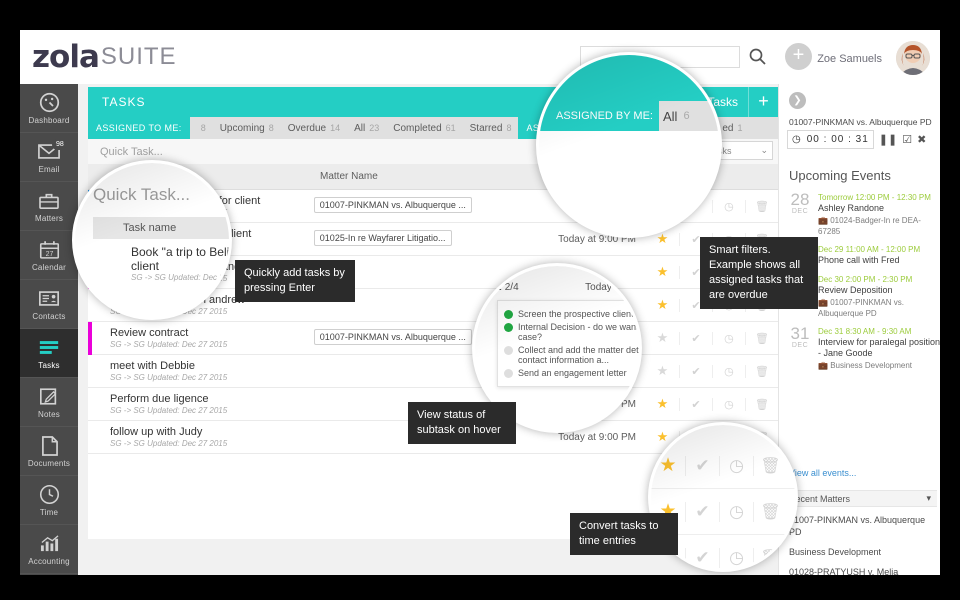 Image resolution: width=960 pixels, height=600 pixels. Describe the element at coordinates (879, 226) in the screenshot. I see `event-matter: 💼 01024-Badger-In re DEA-67285` at that location.